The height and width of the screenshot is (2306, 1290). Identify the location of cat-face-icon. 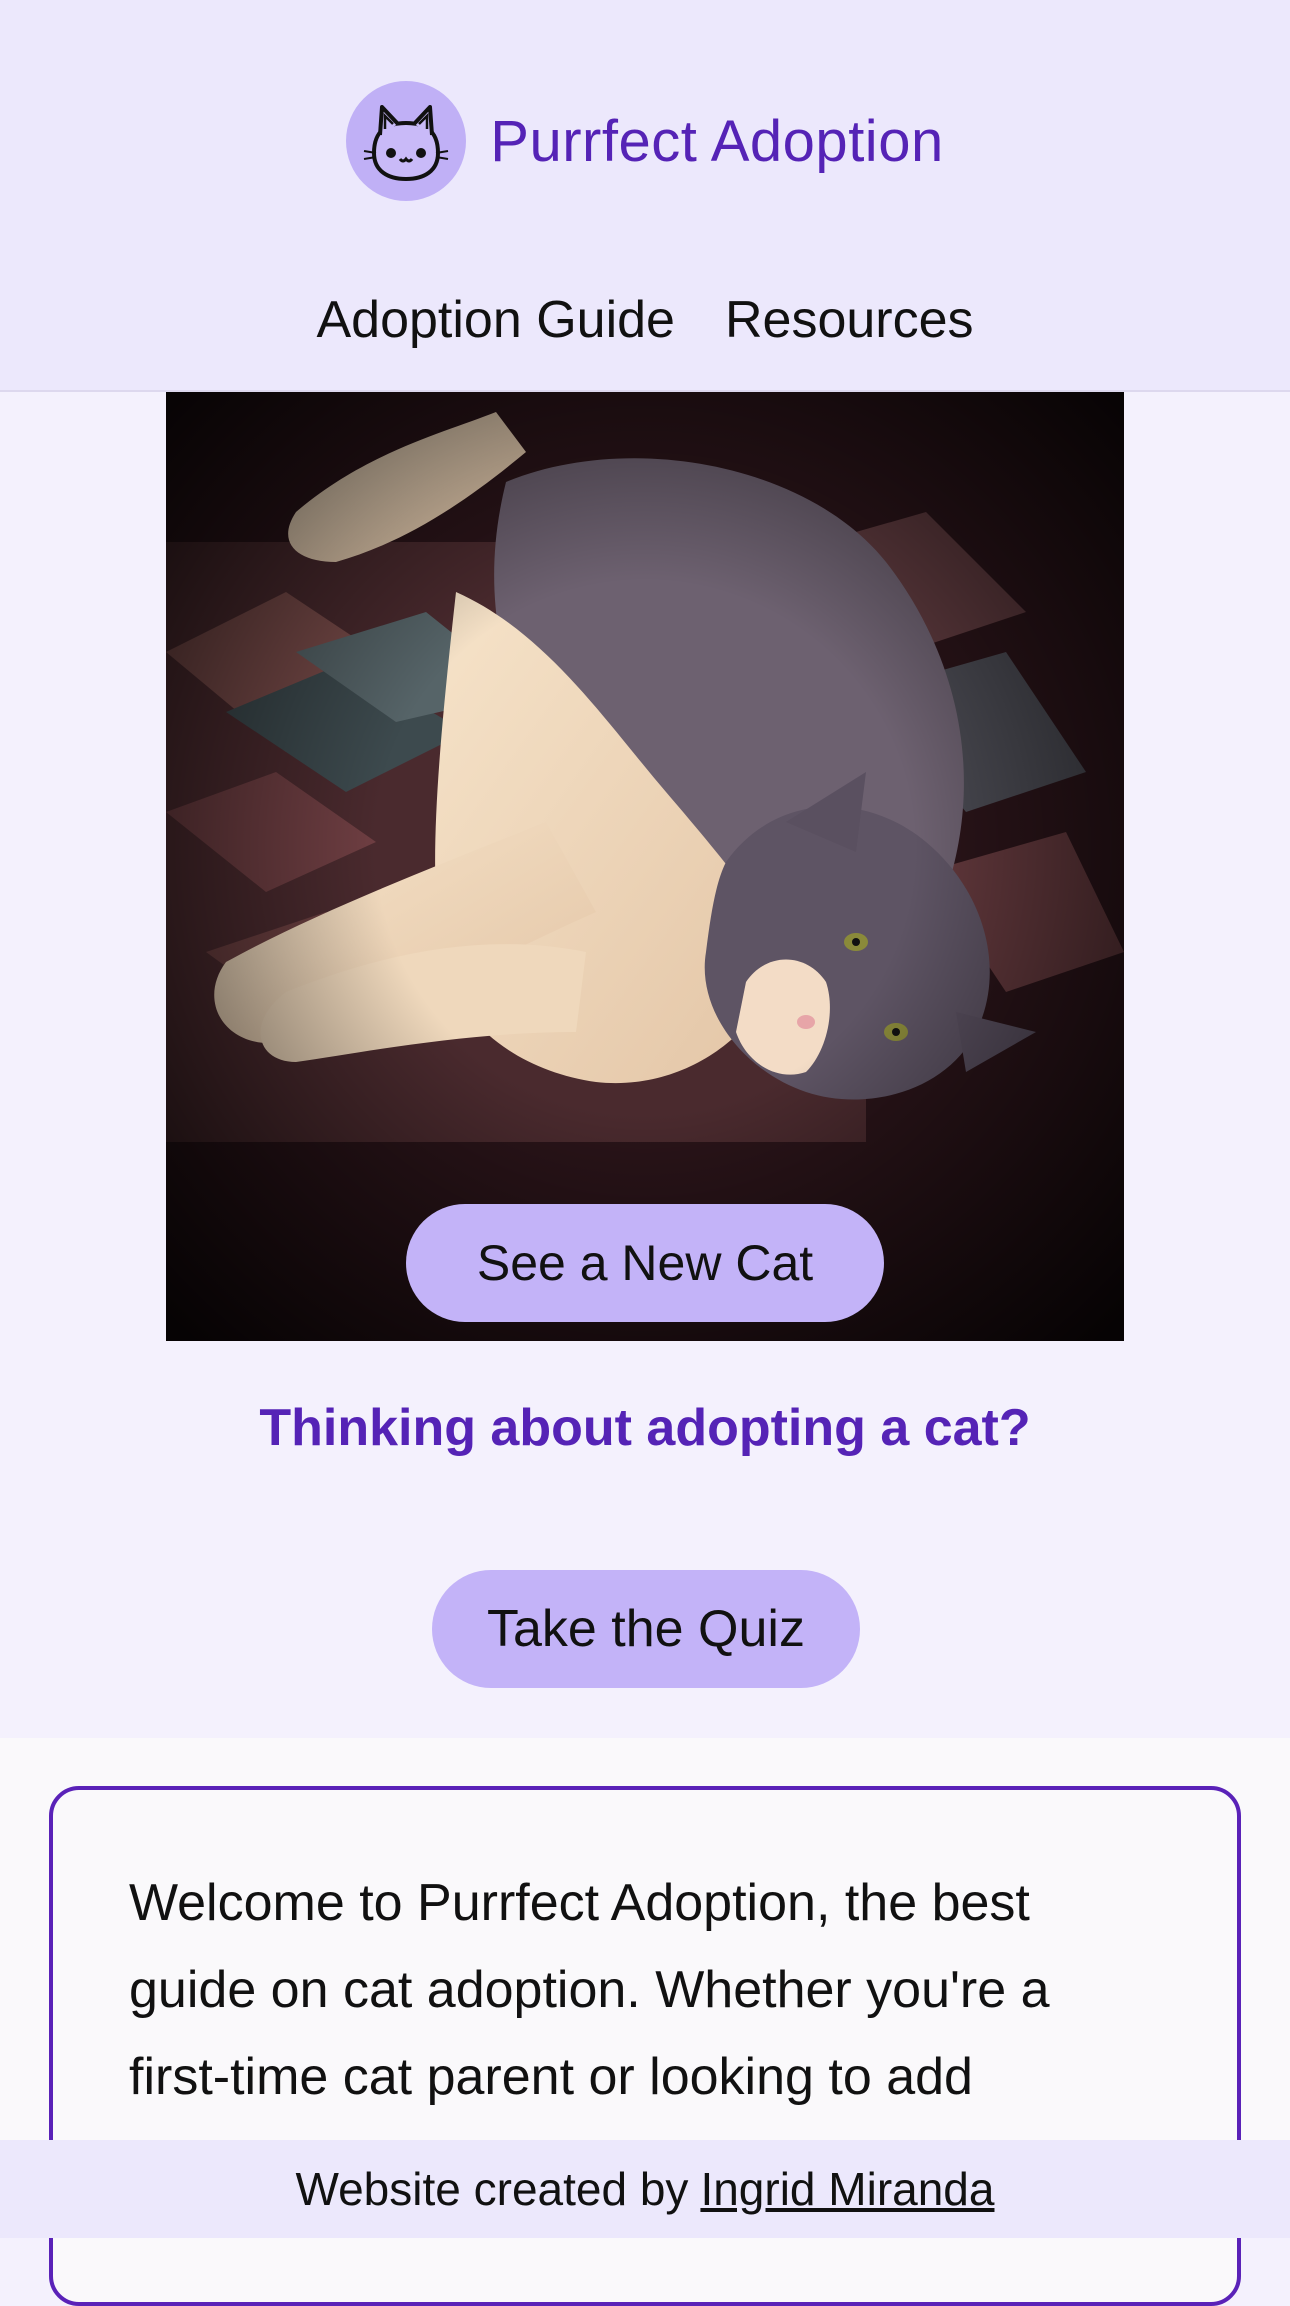
(406, 141).